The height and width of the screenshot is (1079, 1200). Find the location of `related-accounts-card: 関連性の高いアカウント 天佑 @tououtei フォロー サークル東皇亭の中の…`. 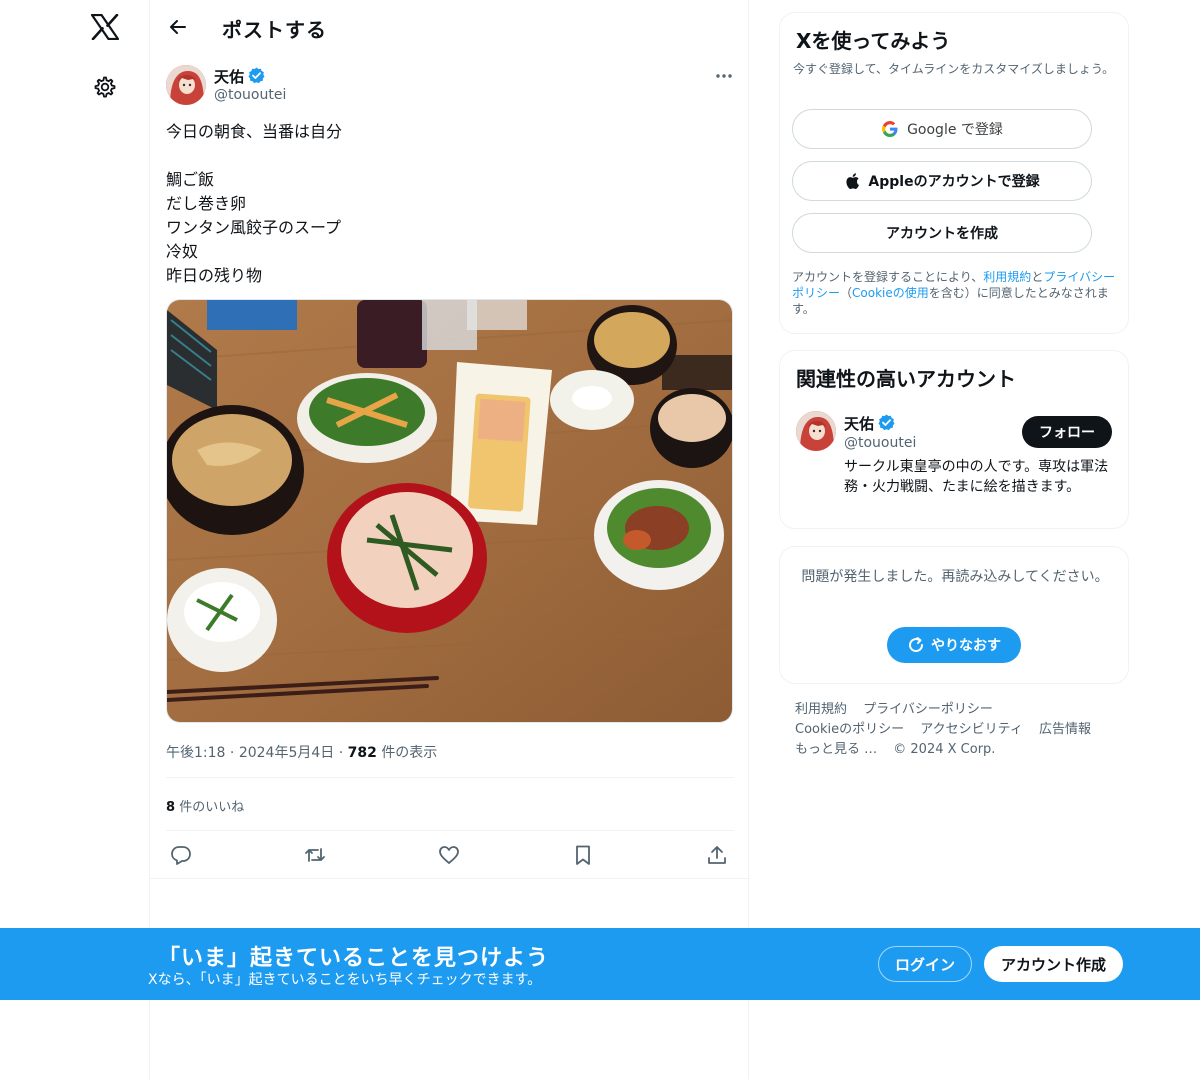

related-accounts-card: 関連性の高いアカウント 天佑 @tououtei フォロー サークル東皇亭の中の… is located at coordinates (954, 439).